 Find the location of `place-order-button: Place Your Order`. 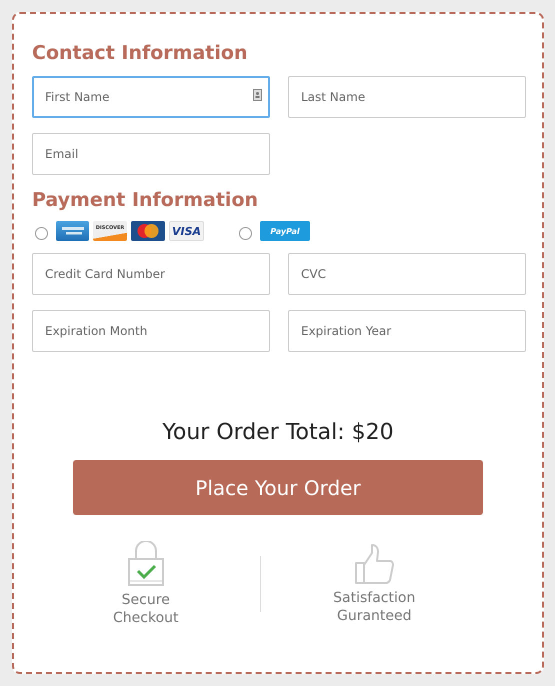

place-order-button: Place Your Order is located at coordinates (278, 487).